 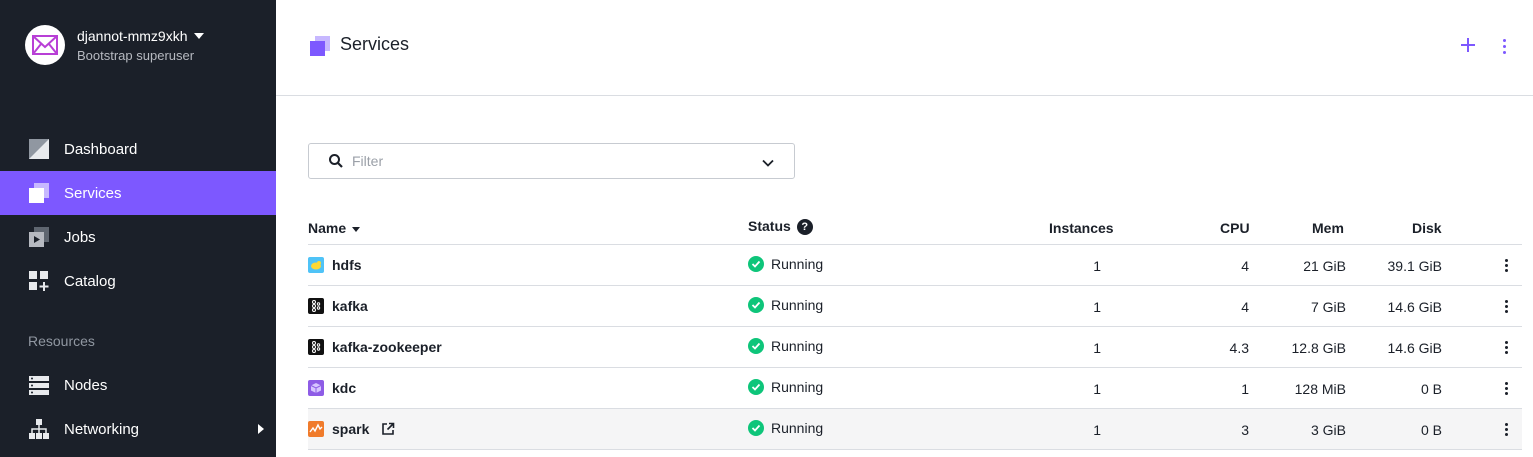 I want to click on sidebar-item-dashboard: Dashboard, so click(x=138, y=149).